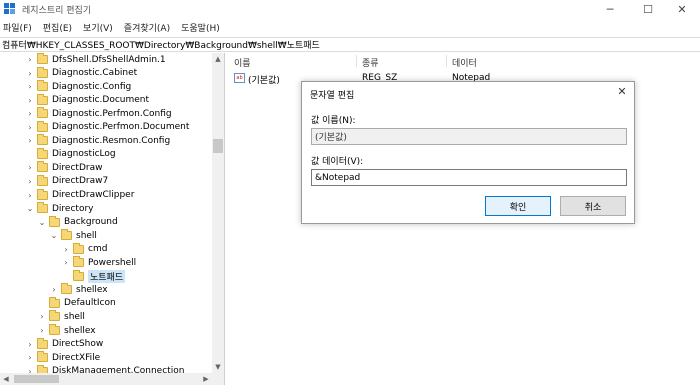  What do you see at coordinates (147, 27) in the screenshot?
I see `menu-favorites: 즐겨찾기(A)` at bounding box center [147, 27].